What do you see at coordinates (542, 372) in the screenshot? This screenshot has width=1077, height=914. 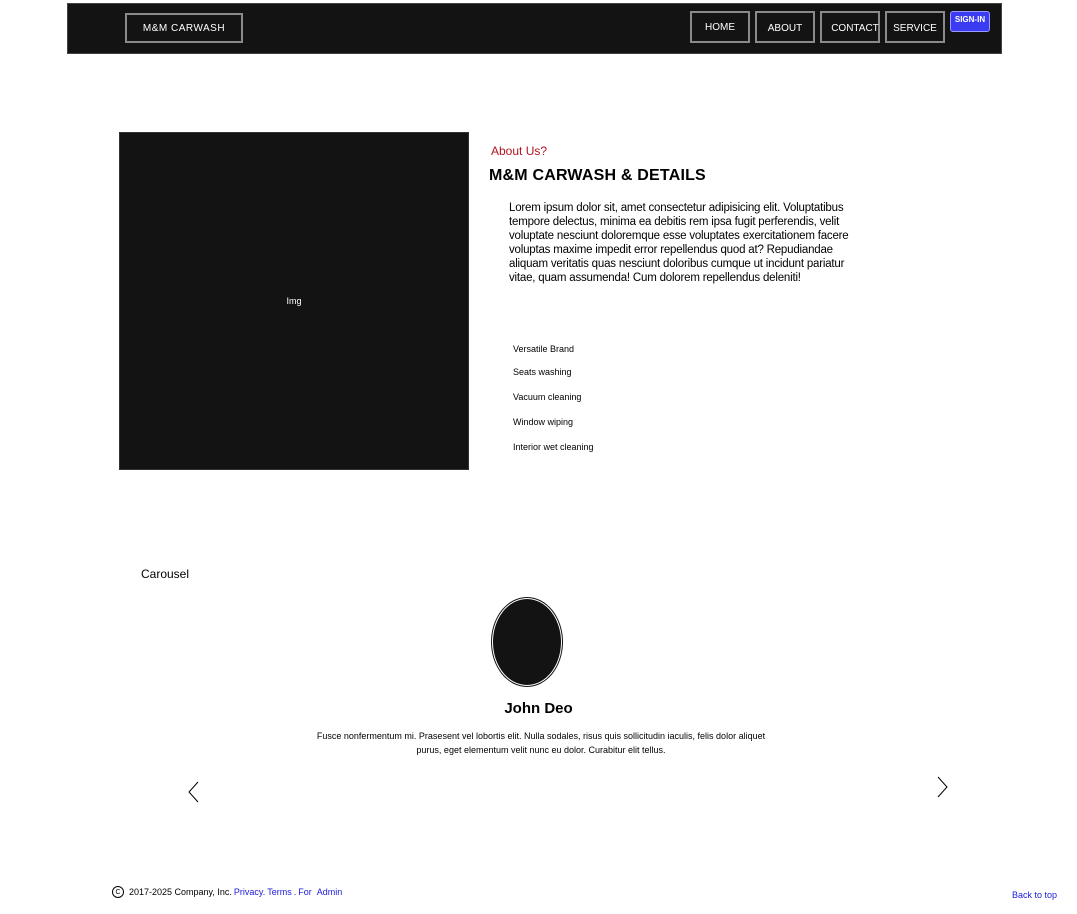 I see `feature-item: Seats washing` at bounding box center [542, 372].